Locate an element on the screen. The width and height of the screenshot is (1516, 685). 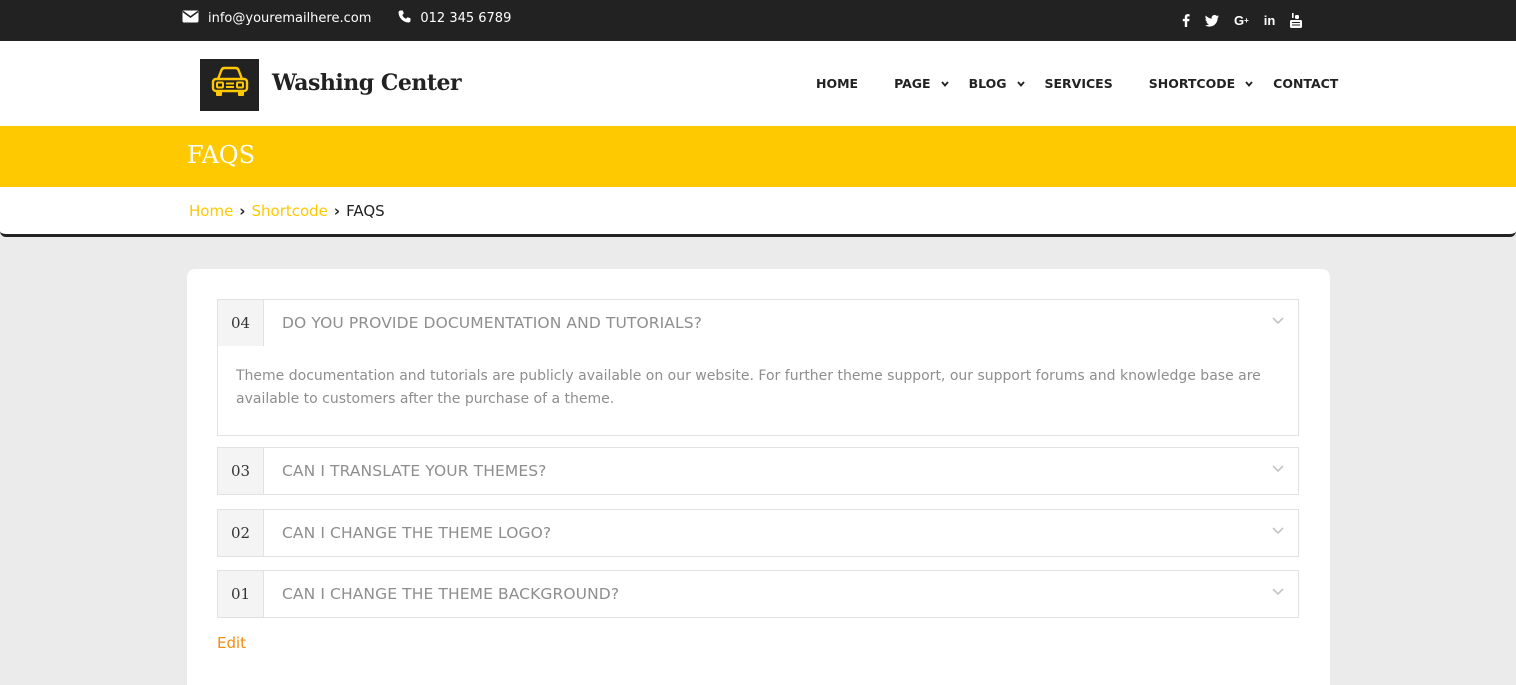
faq-item: 03 CAN I TRANSLATE YOUR THEMES? is located at coordinates (758, 471).